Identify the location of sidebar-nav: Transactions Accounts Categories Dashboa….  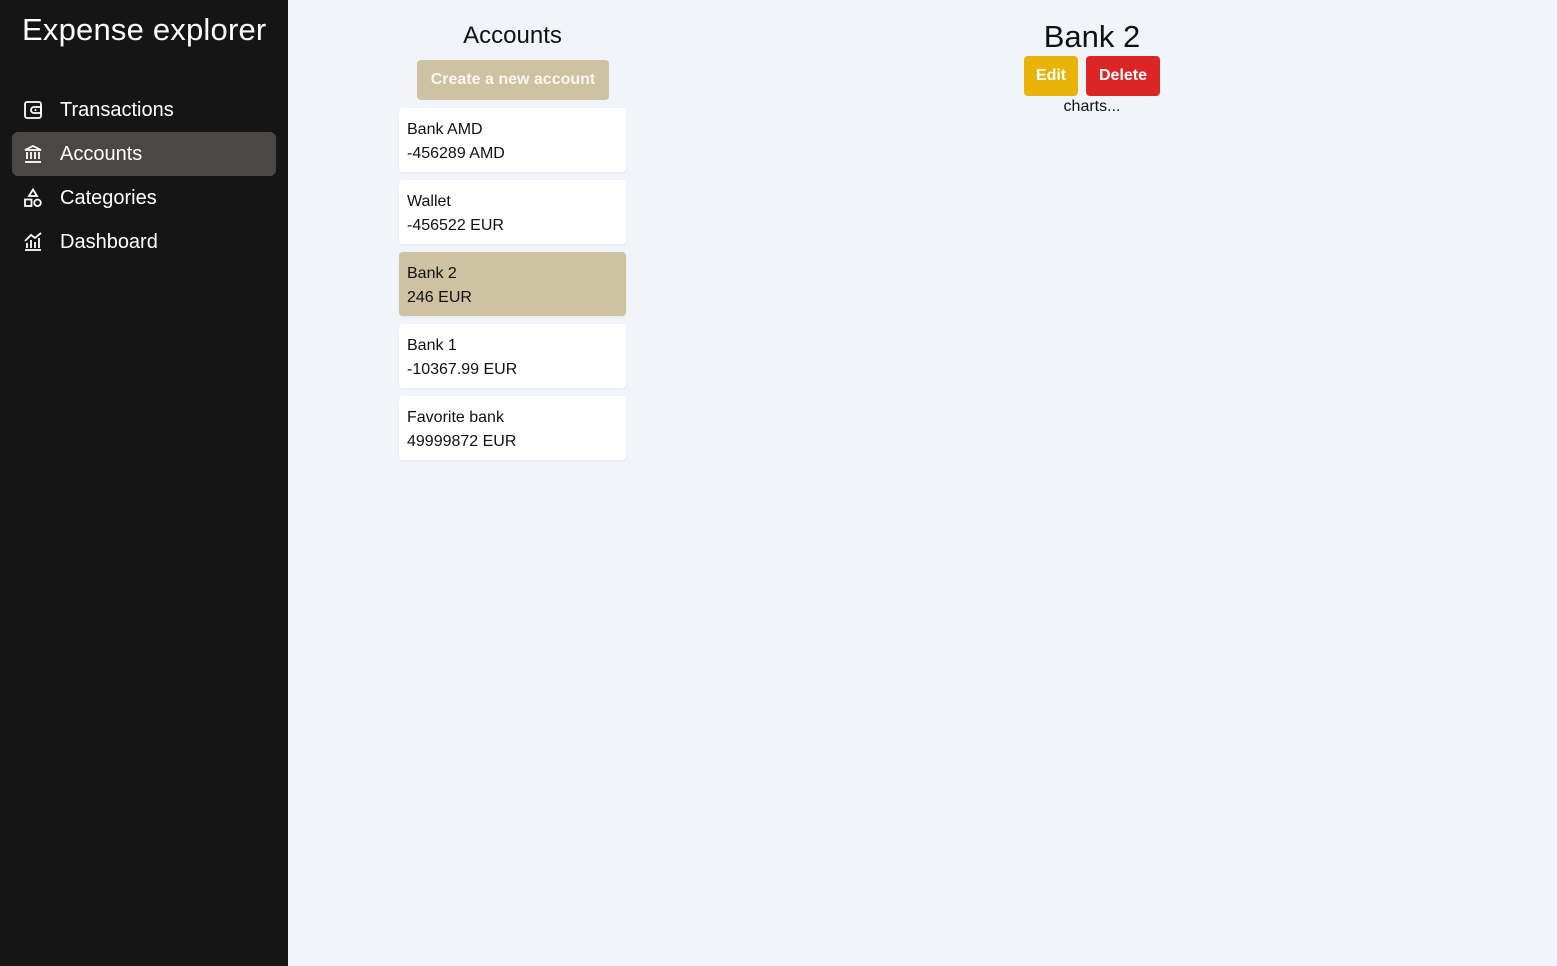
(144, 176).